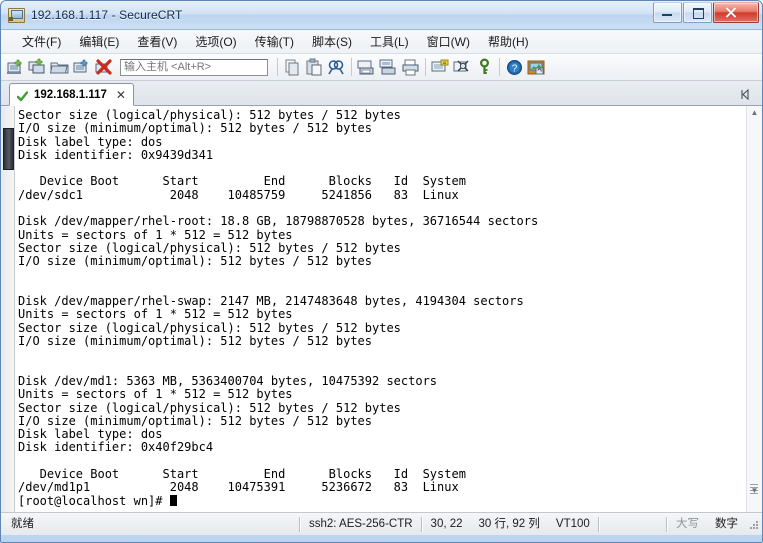 This screenshot has height=543, width=763. Describe the element at coordinates (598, 524) in the screenshot. I see `status-divider` at that location.